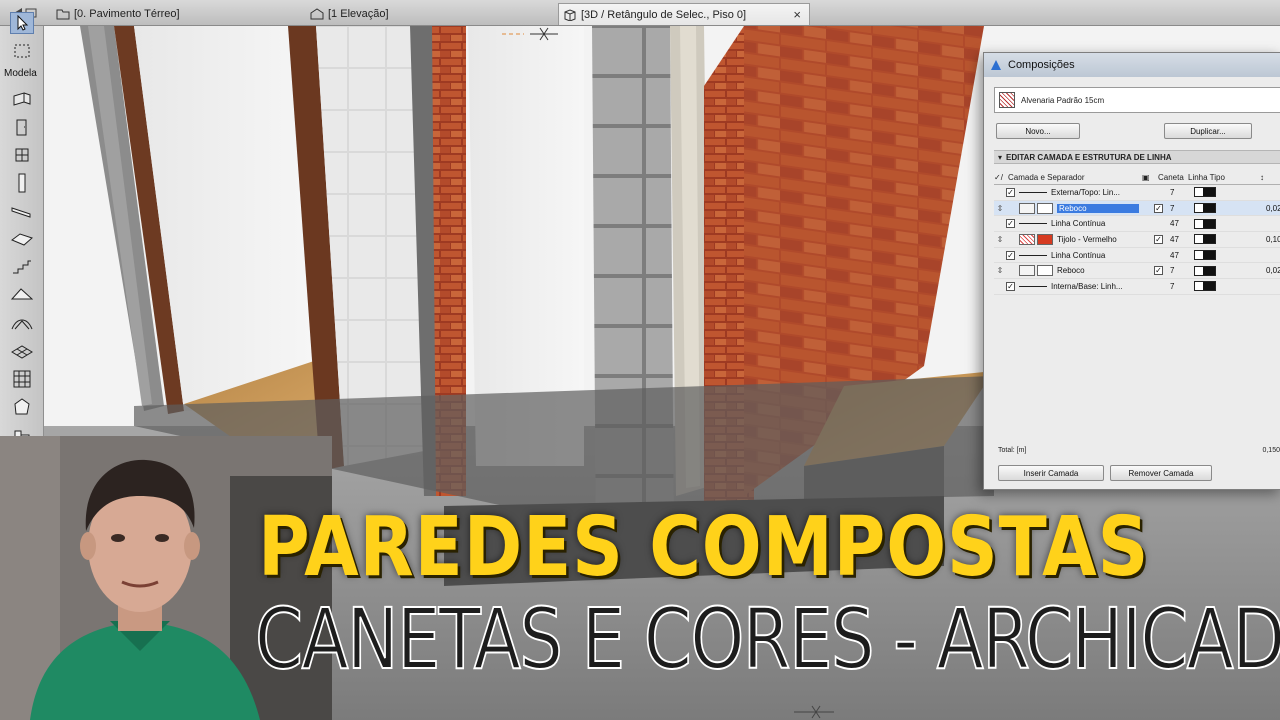 The width and height of the screenshot is (1280, 720). I want to click on slab-tool-icon, so click(22, 239).